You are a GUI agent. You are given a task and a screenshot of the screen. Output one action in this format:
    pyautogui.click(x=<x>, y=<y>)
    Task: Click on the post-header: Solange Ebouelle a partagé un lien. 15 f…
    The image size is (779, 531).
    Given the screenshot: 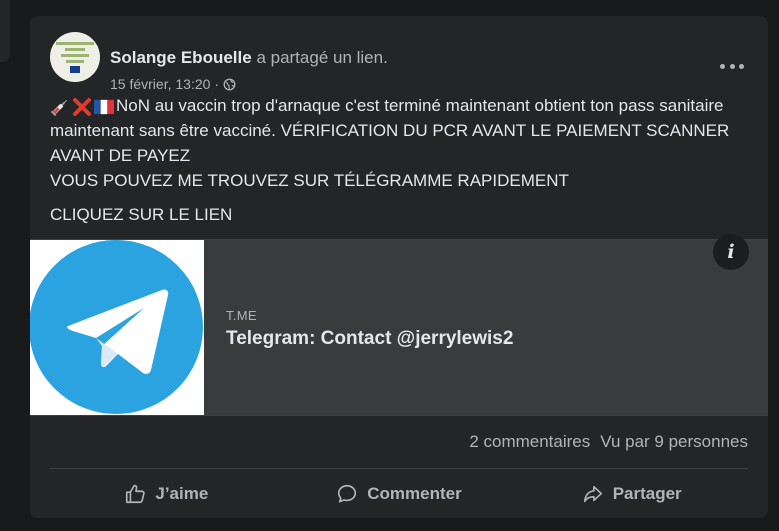 What is the action you would take?
    pyautogui.click(x=409, y=62)
    